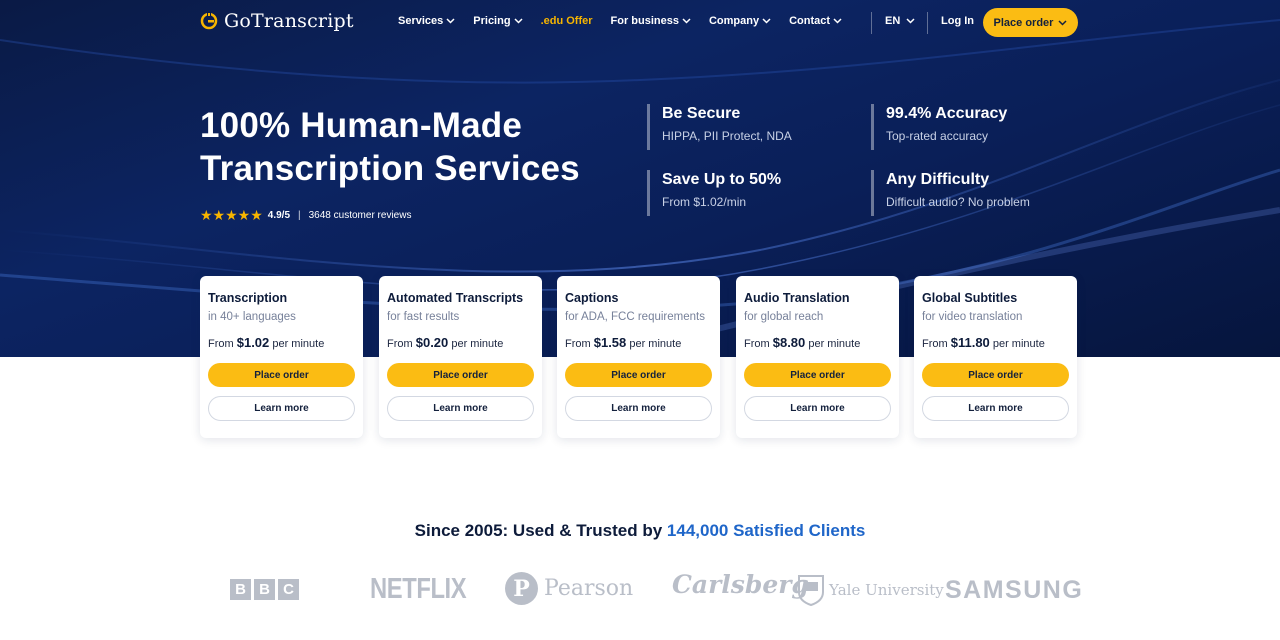  I want to click on nav-company: Company, so click(740, 21).